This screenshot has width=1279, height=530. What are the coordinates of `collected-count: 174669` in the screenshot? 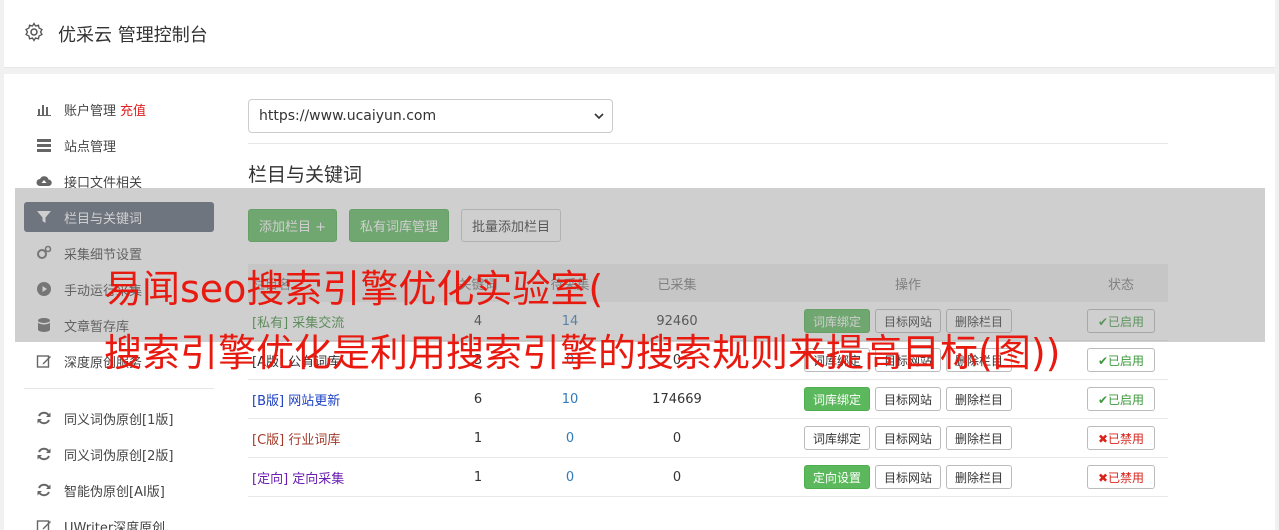 It's located at (677, 399).